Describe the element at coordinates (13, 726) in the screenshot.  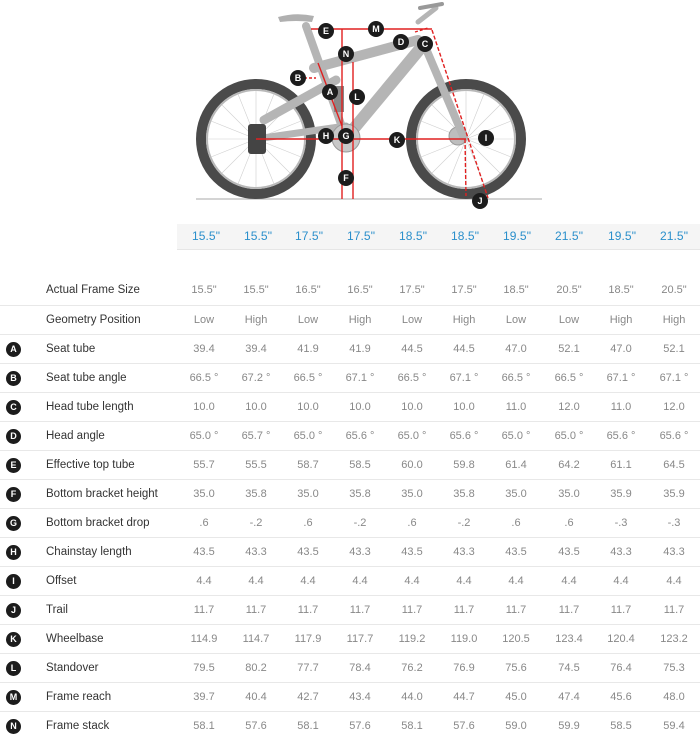
I see `measurement-key-badge: N` at that location.